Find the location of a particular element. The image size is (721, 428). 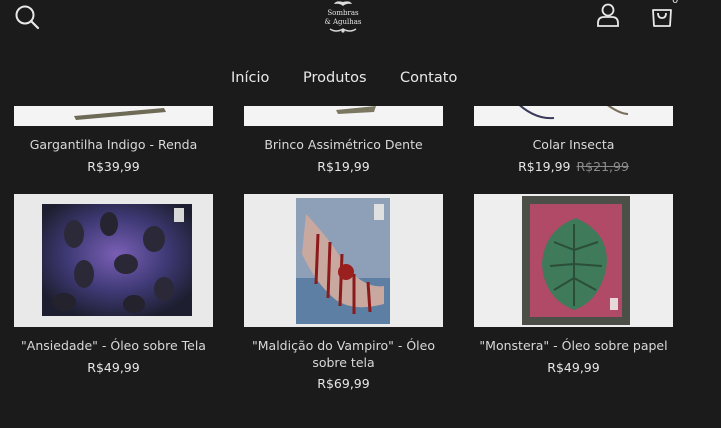

logo-text-line: & Agulhas is located at coordinates (342, 22).